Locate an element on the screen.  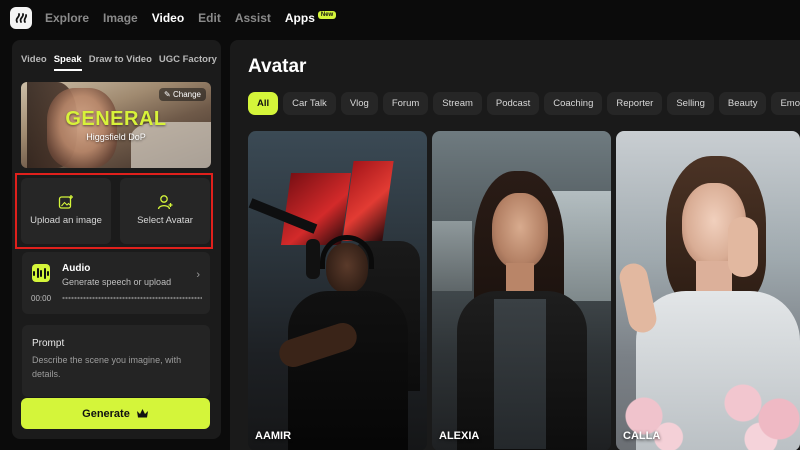
audio-waveform-placeholder is located at coordinates (132, 298).